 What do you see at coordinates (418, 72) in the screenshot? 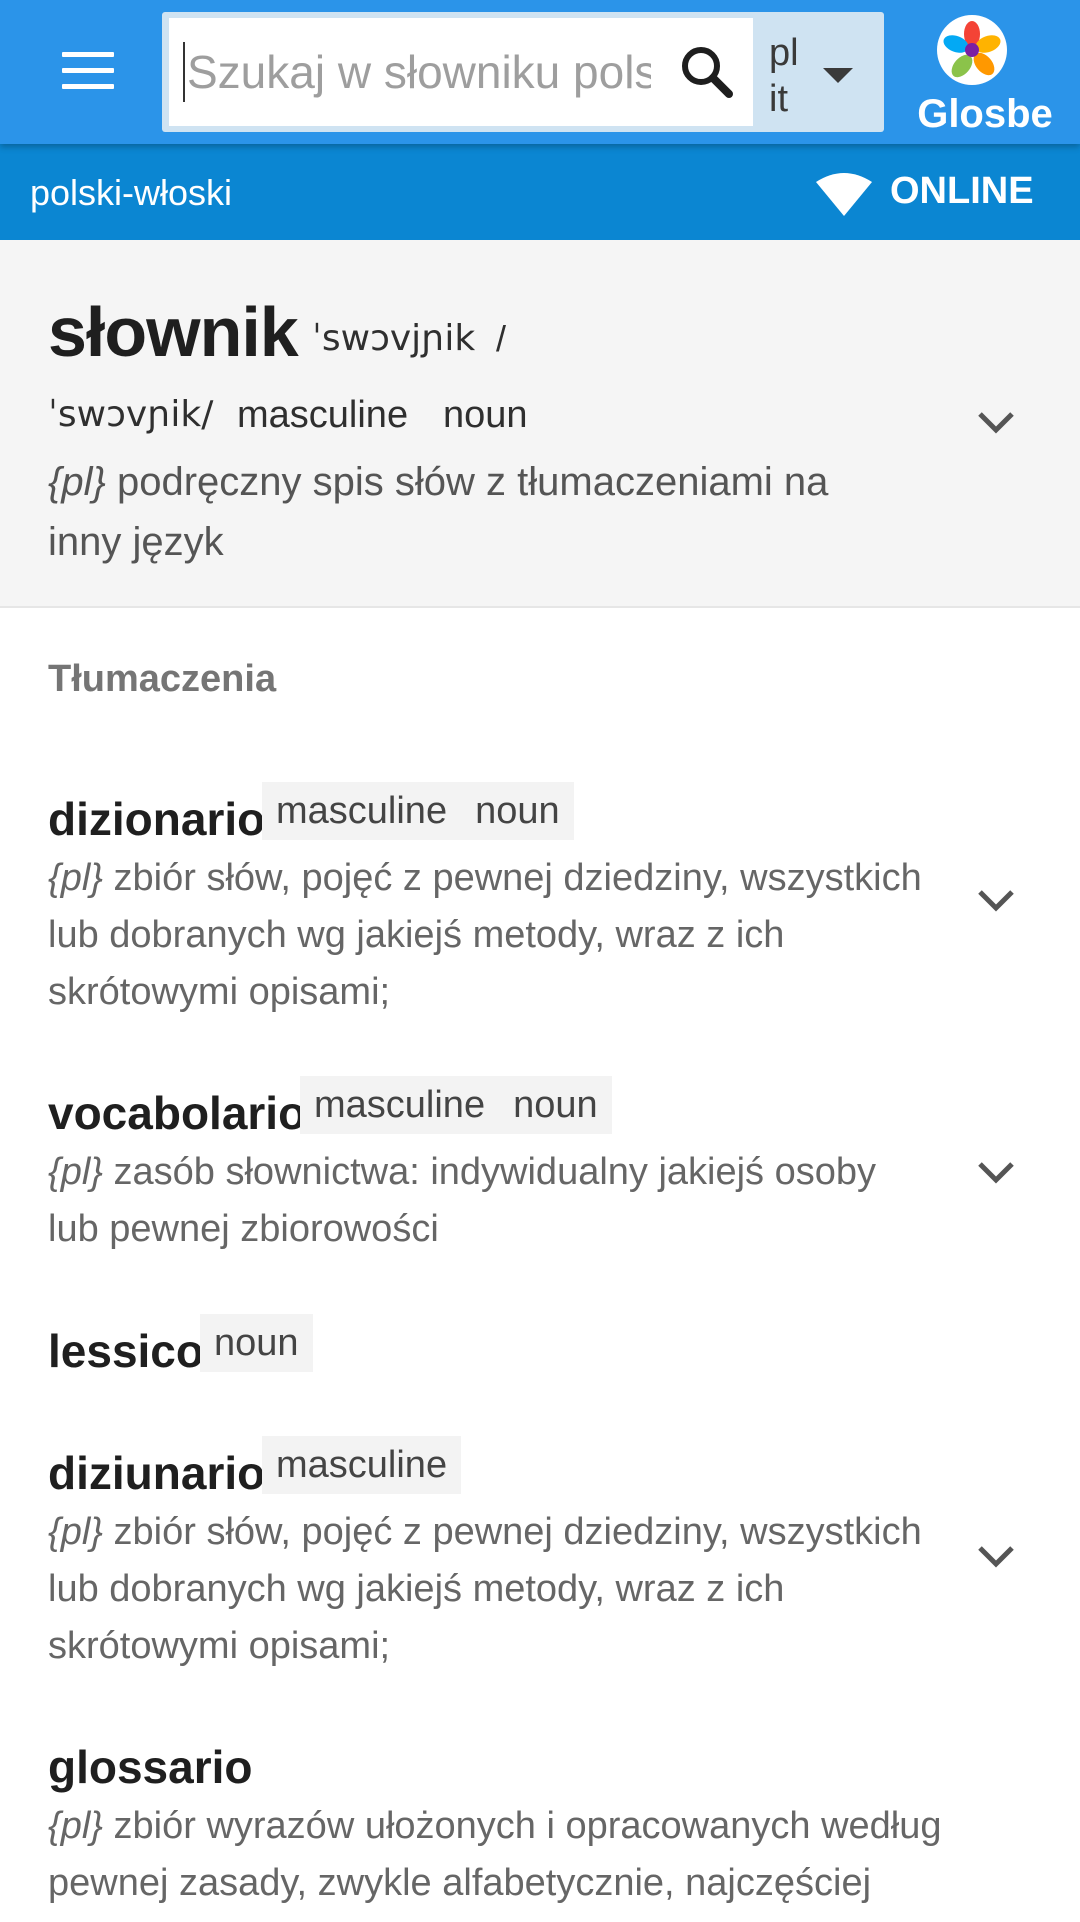
I see `search-input` at bounding box center [418, 72].